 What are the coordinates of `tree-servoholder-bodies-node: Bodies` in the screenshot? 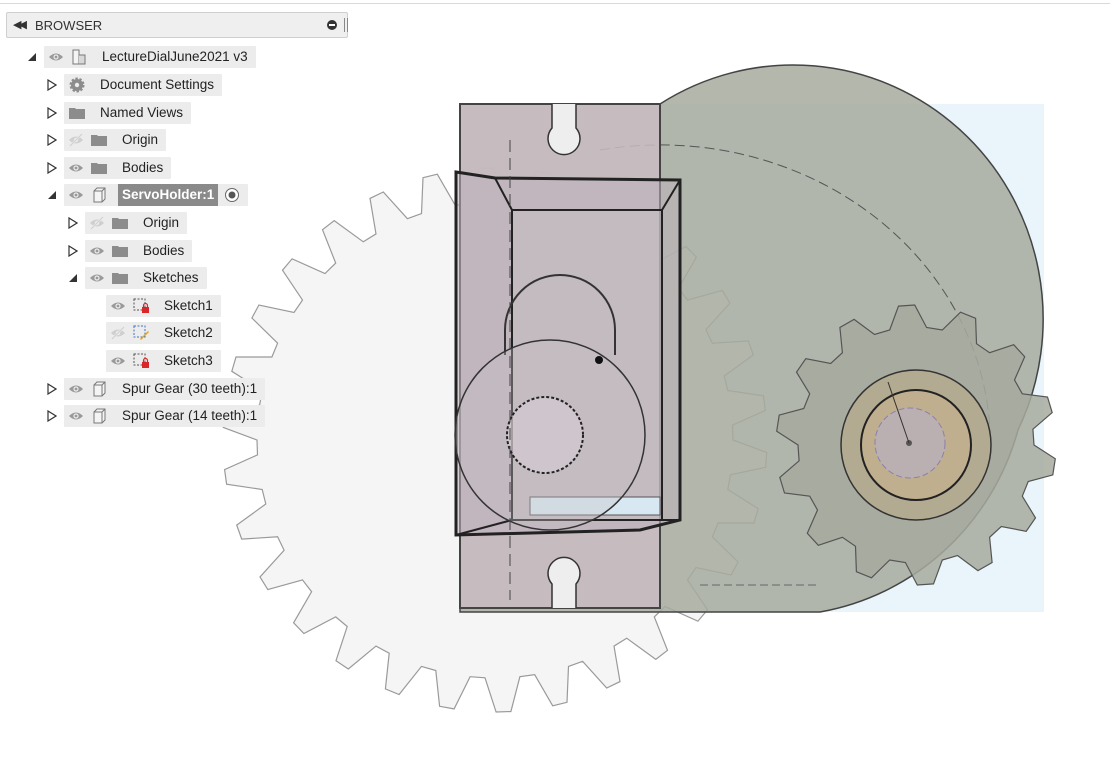 It's located at (138, 251).